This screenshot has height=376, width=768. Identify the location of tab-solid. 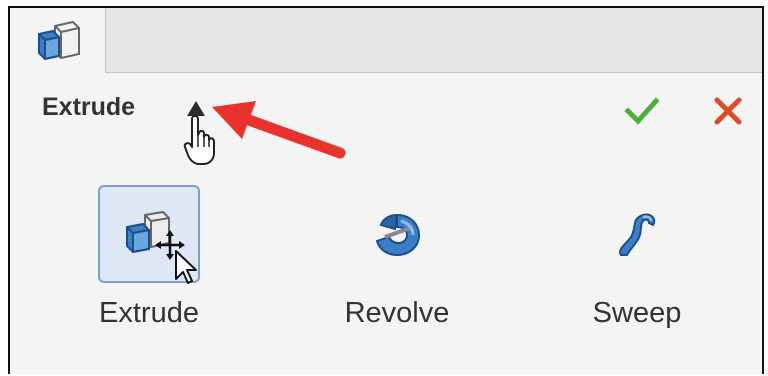
(58, 40).